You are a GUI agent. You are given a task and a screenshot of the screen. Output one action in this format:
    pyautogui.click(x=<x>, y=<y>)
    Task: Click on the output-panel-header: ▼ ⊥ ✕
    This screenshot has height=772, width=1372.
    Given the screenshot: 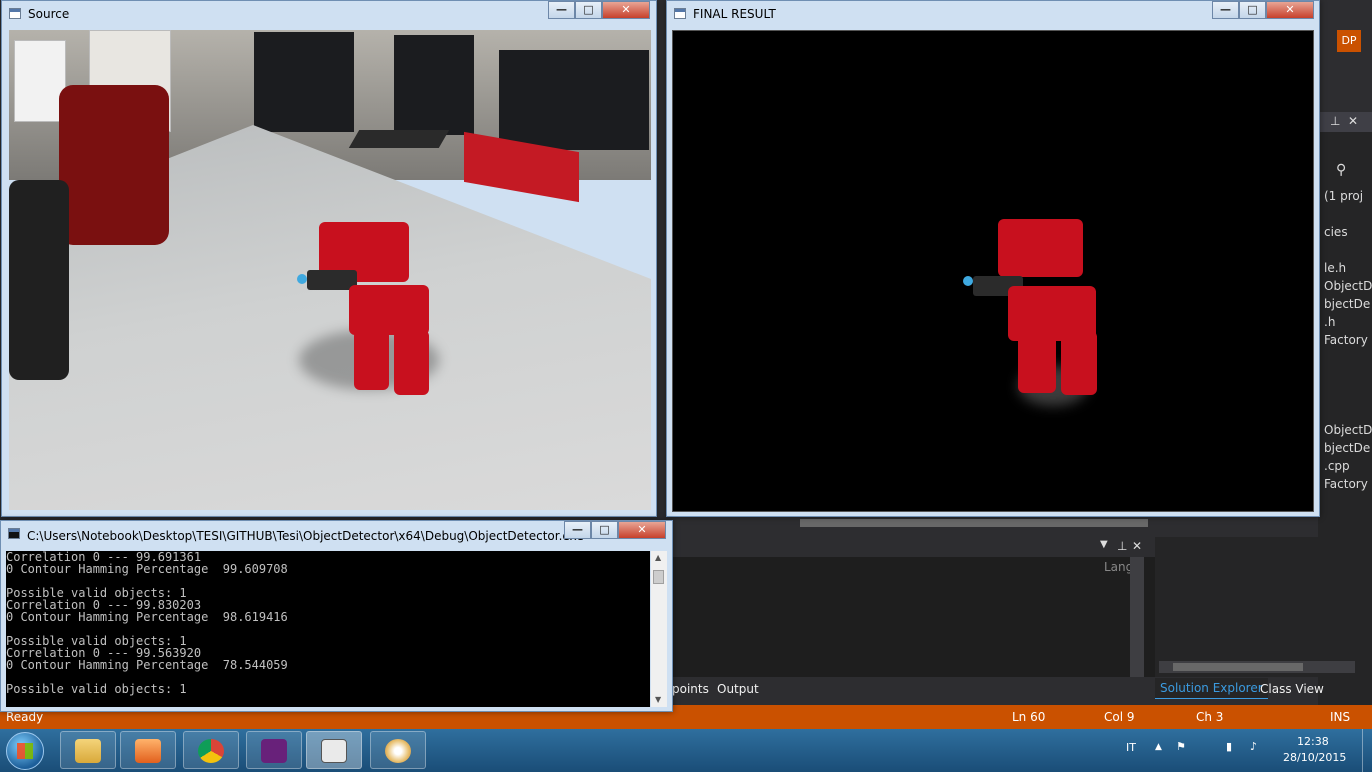 What is the action you would take?
    pyautogui.click(x=915, y=547)
    